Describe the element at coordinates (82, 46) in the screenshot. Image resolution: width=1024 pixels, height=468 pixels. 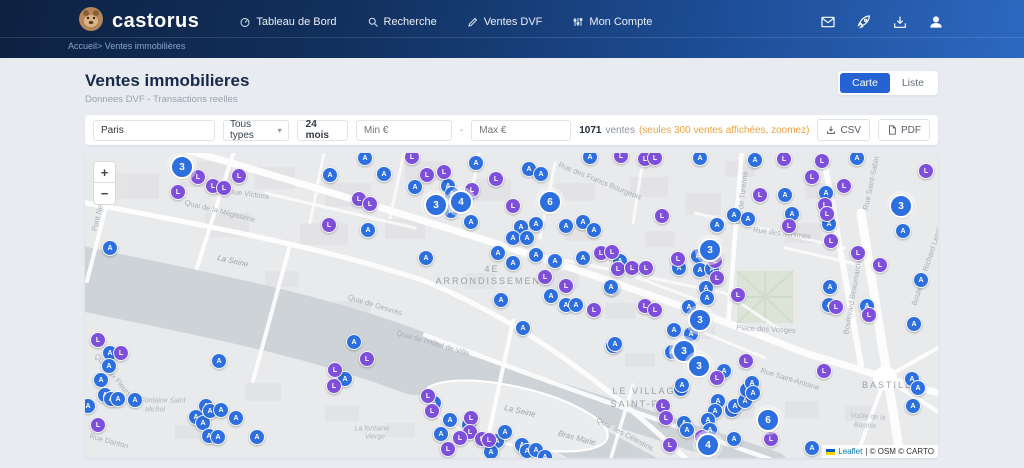
I see `breadcrumb-home: Accueil` at that location.